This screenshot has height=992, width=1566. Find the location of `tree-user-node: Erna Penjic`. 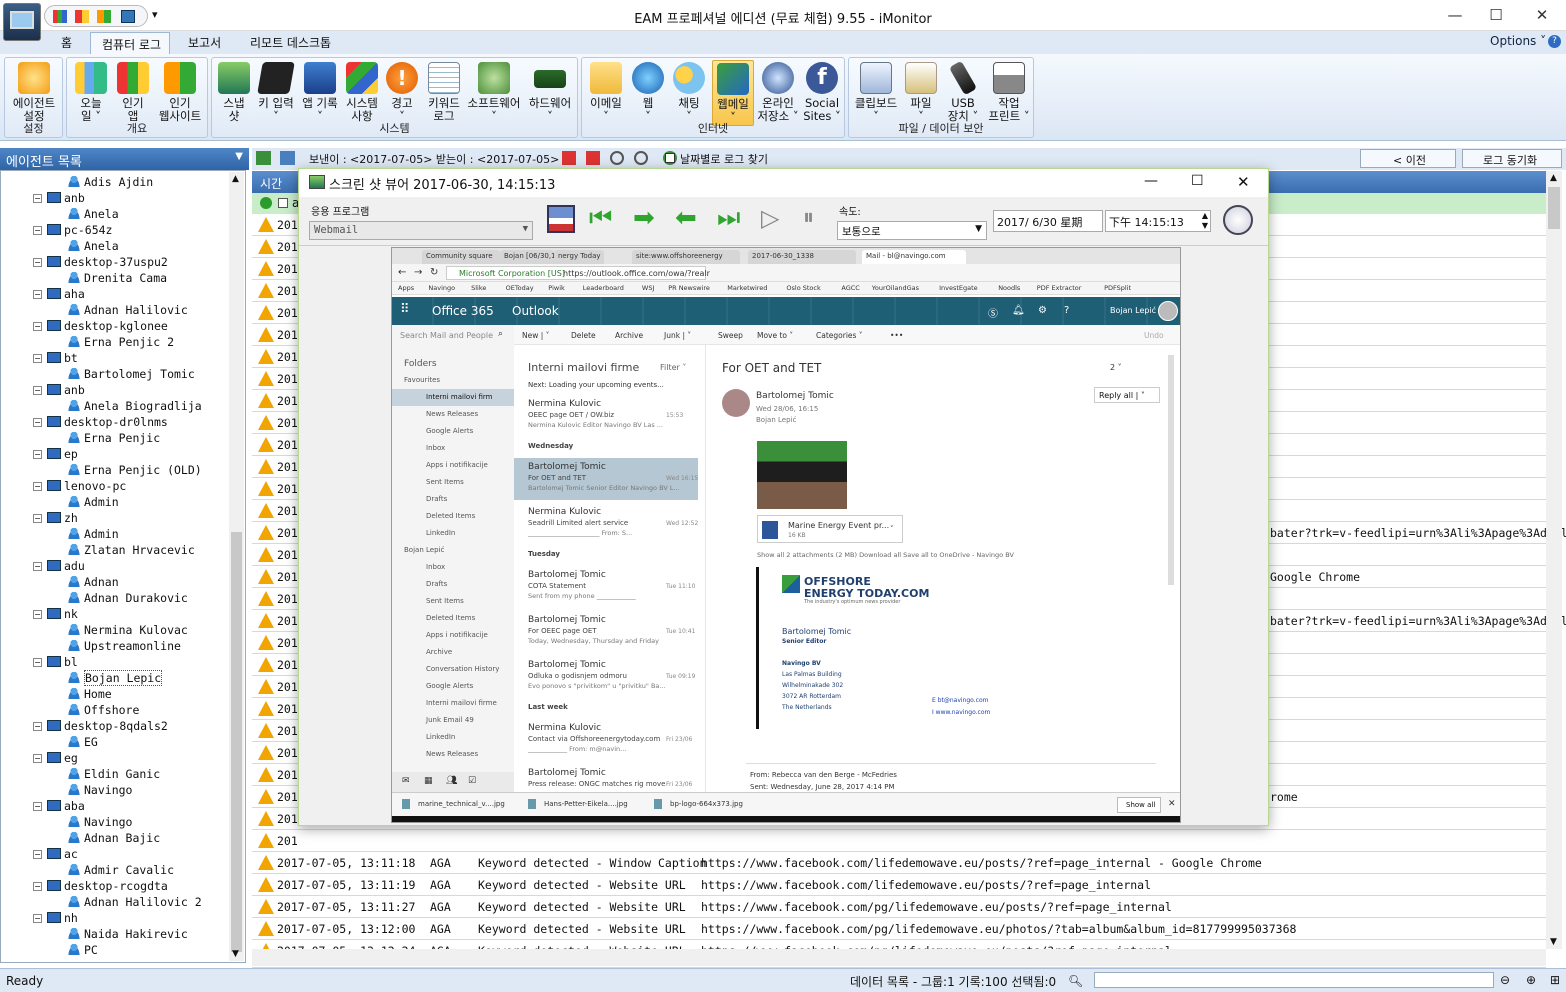

tree-user-node: Erna Penjic is located at coordinates (105, 438).